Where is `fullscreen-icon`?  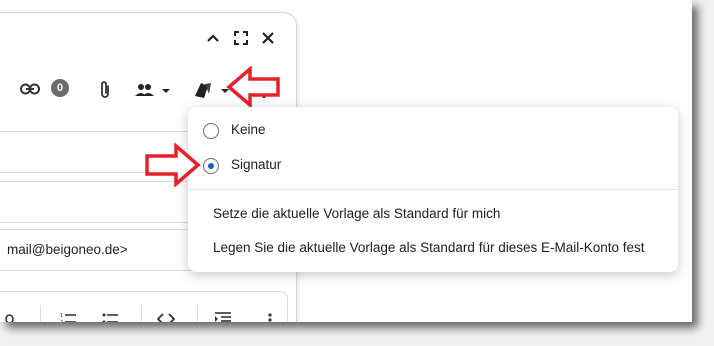
fullscreen-icon is located at coordinates (241, 38).